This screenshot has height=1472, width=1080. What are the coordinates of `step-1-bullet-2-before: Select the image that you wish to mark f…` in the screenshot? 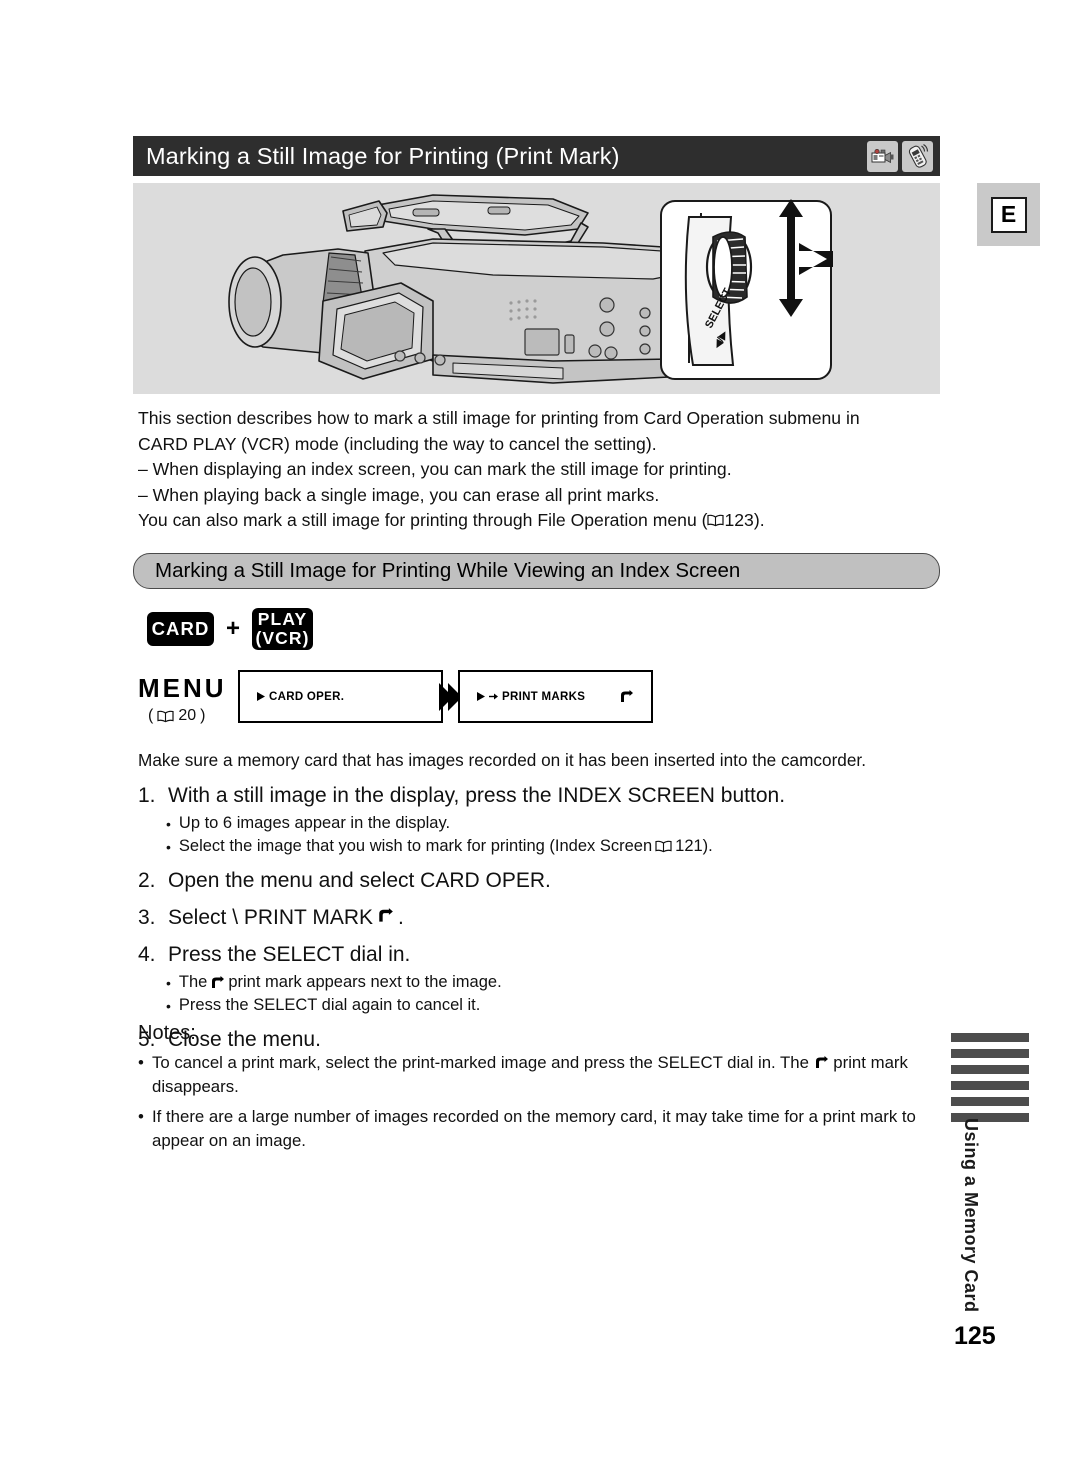 It's located at (415, 846).